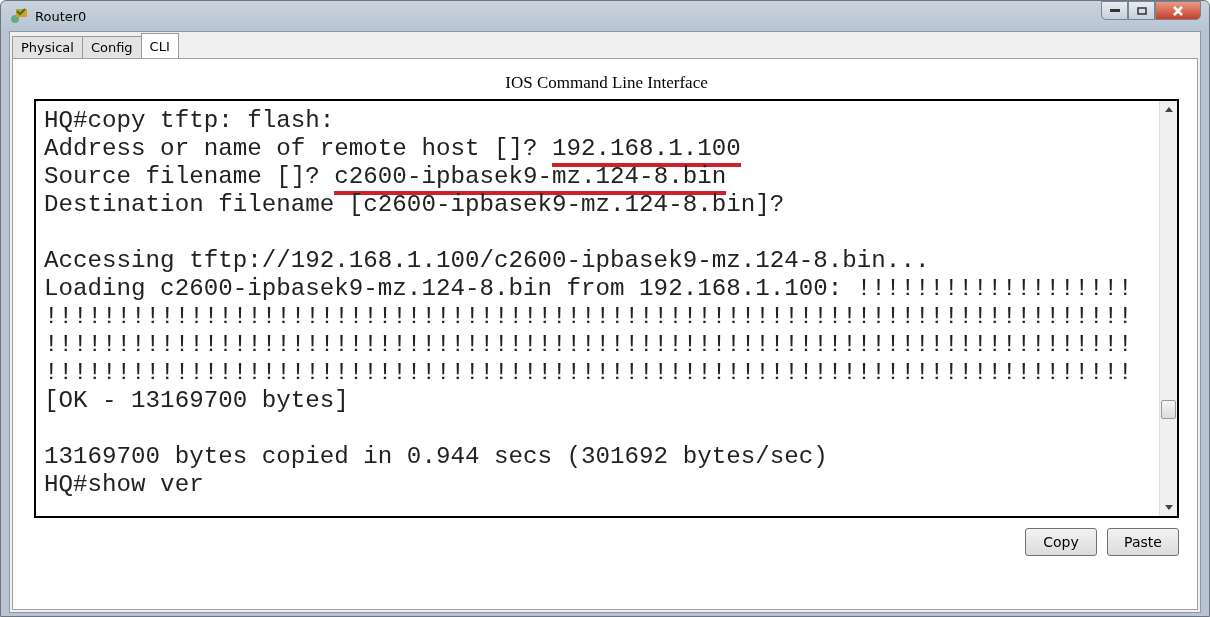 This screenshot has height=617, width=1210. What do you see at coordinates (111, 47) in the screenshot?
I see `tab: Config` at bounding box center [111, 47].